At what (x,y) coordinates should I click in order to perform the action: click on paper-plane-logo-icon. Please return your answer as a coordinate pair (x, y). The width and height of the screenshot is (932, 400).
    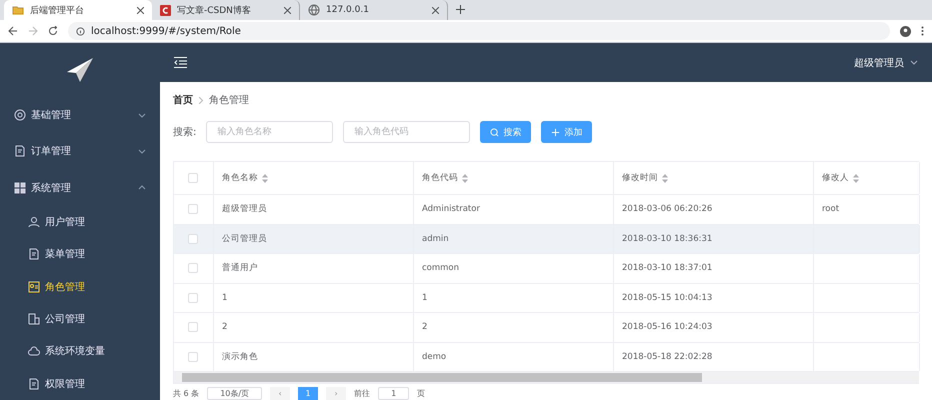
    Looking at the image, I should click on (80, 70).